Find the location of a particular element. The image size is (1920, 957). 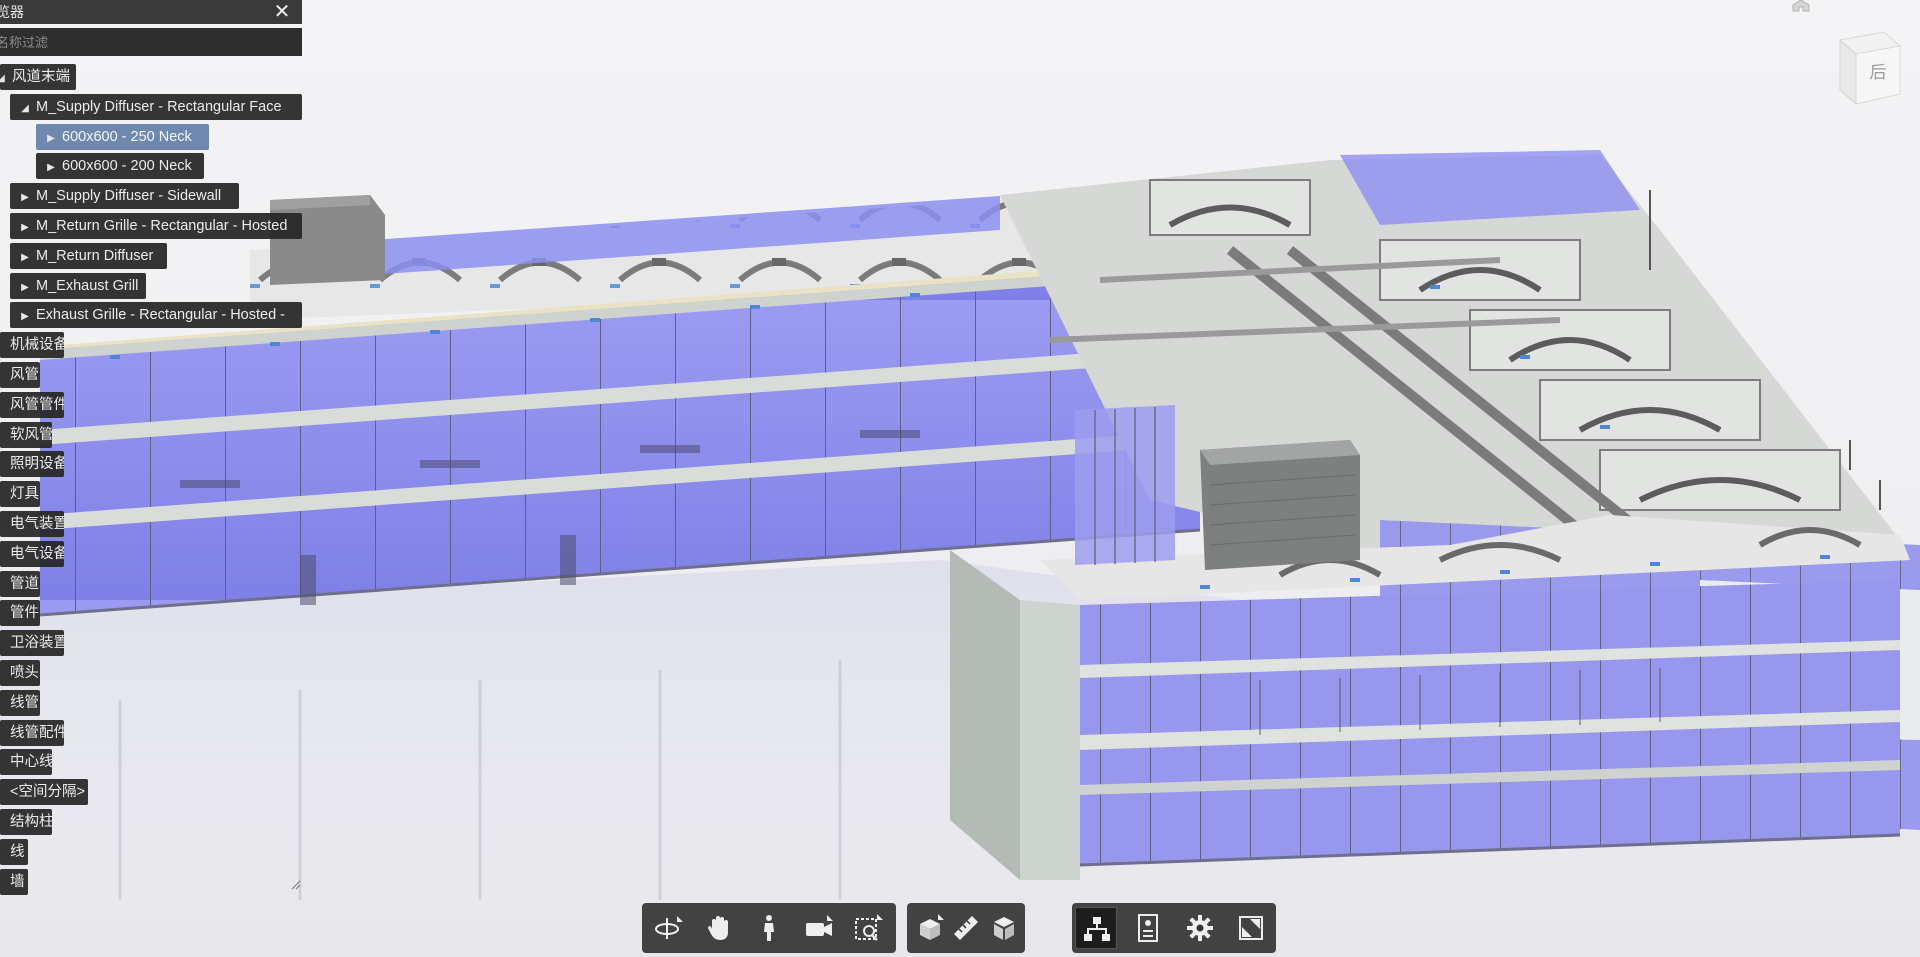

cube-icon is located at coordinates (1004, 928).